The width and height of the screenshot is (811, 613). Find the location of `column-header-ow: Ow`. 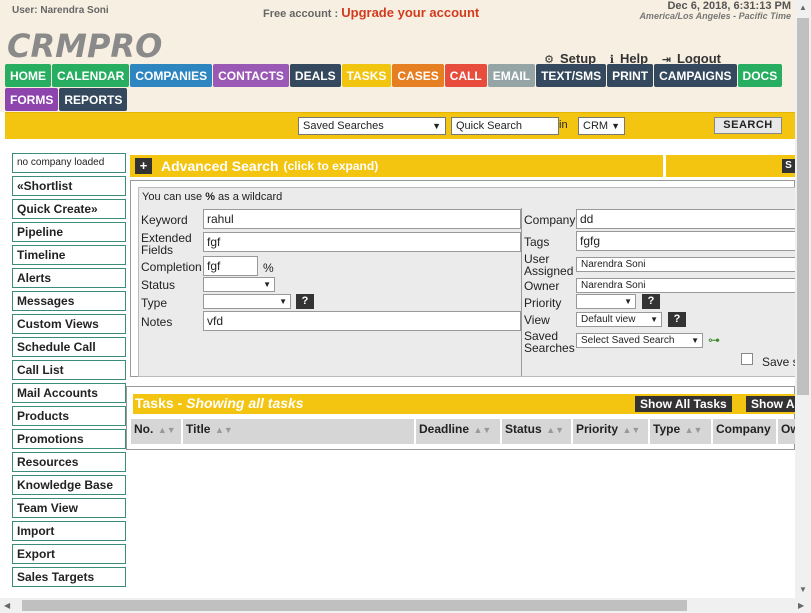

column-header-ow: Ow is located at coordinates (786, 431).